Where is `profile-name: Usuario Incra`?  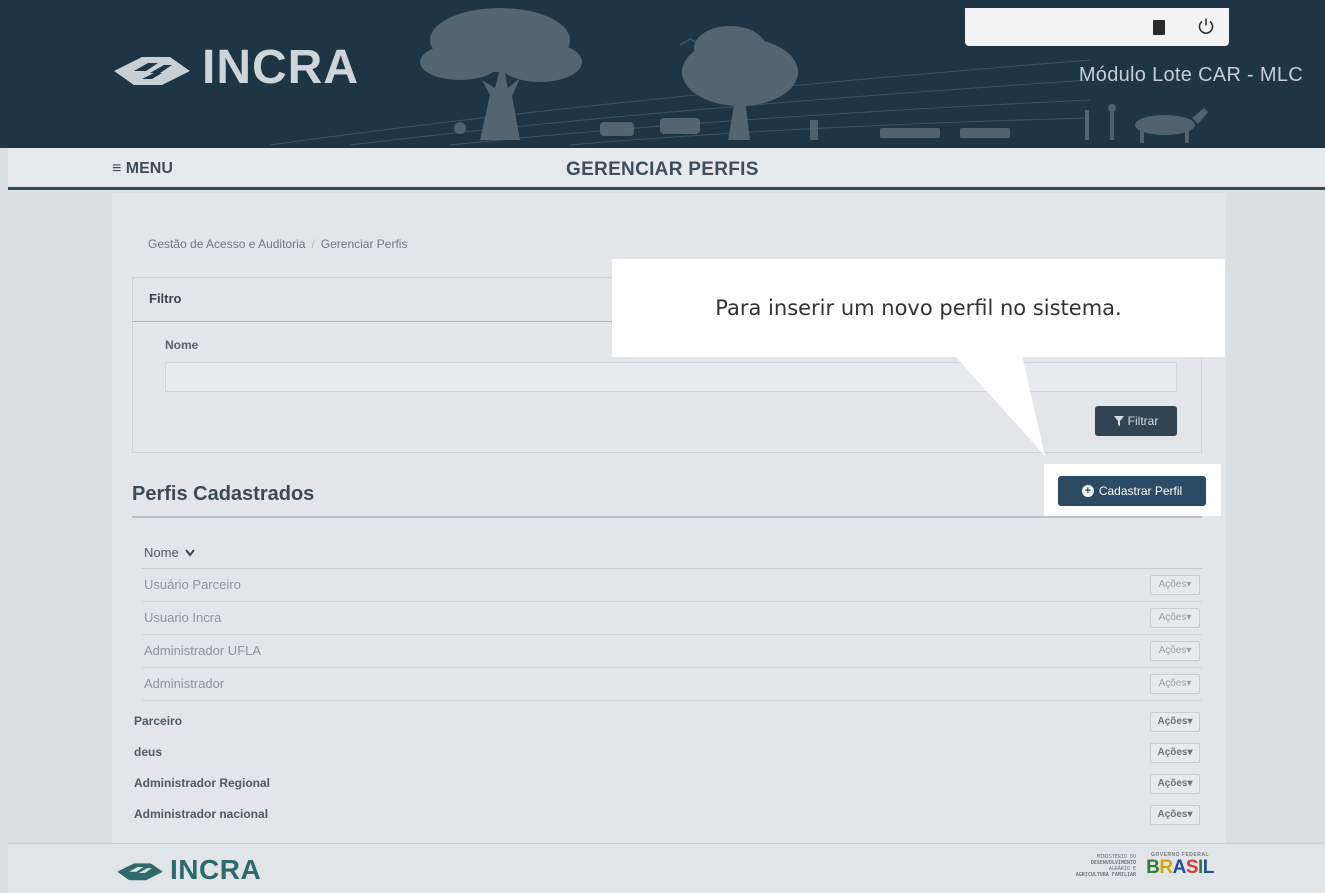
profile-name: Usuario Incra is located at coordinates (183, 617).